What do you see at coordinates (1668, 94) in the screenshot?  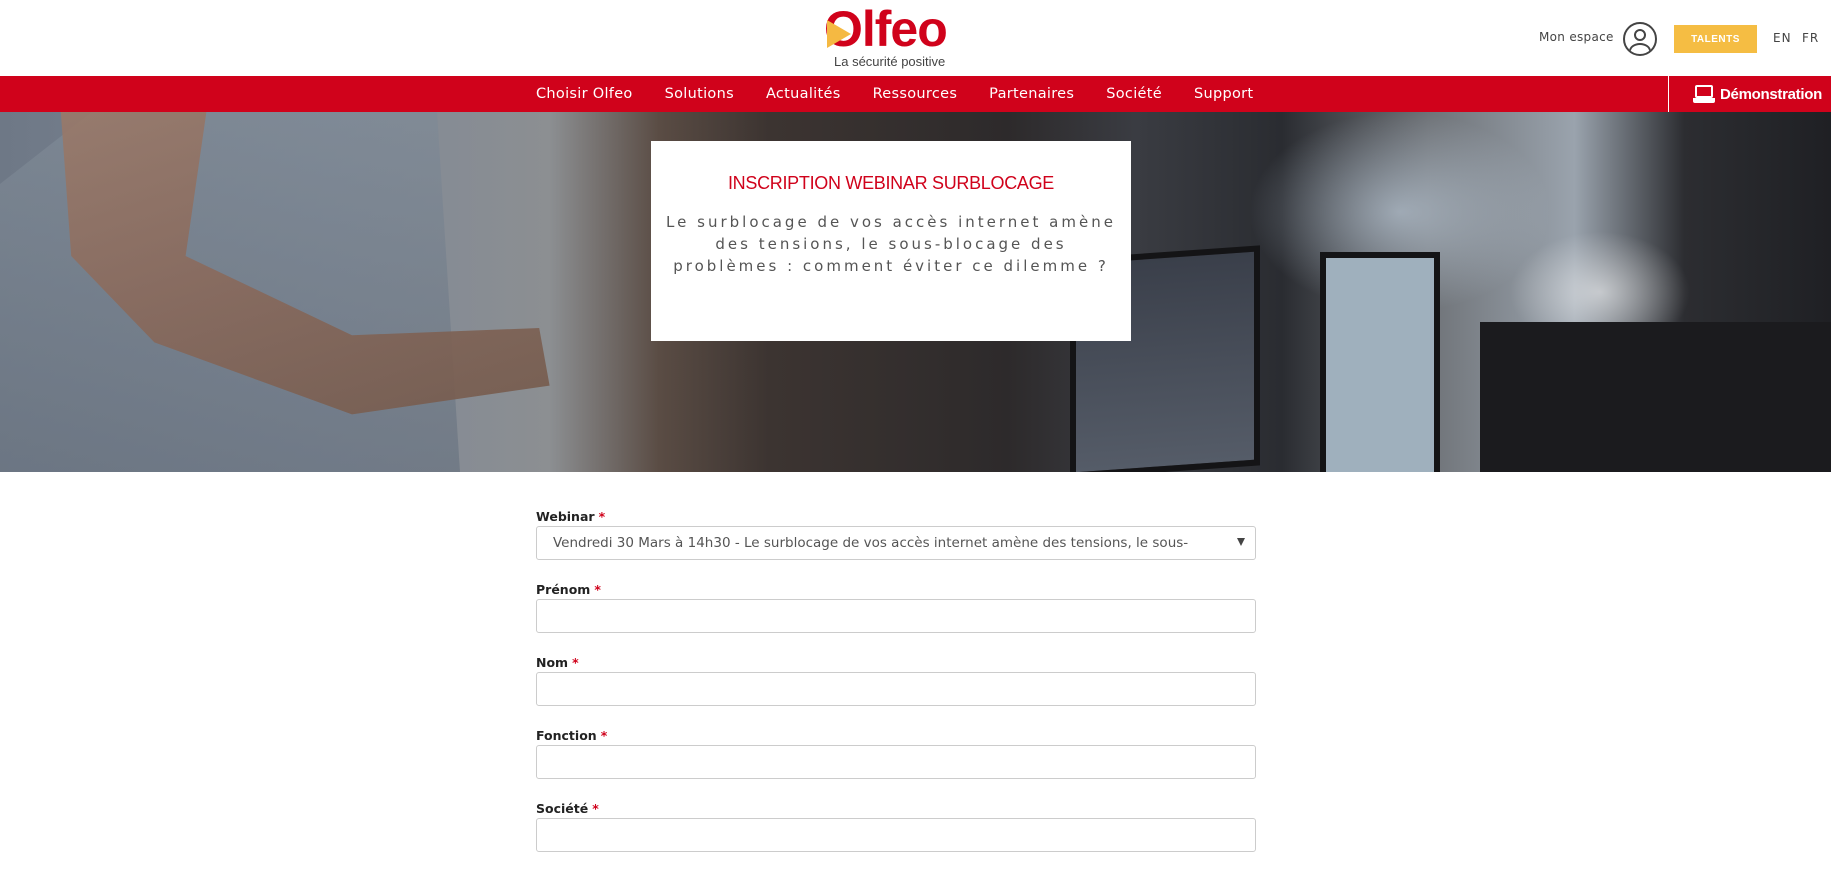 I see `nav-divider` at bounding box center [1668, 94].